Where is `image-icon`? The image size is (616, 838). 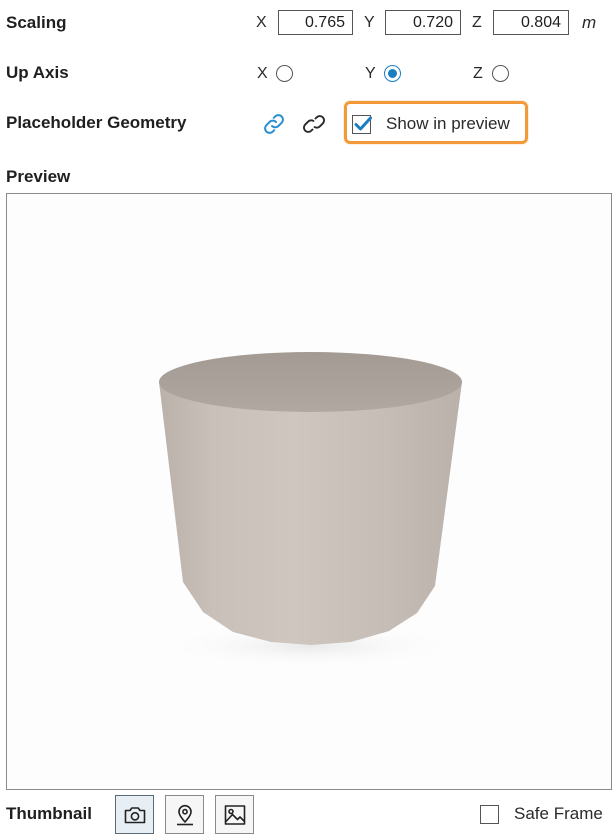
image-icon is located at coordinates (235, 815).